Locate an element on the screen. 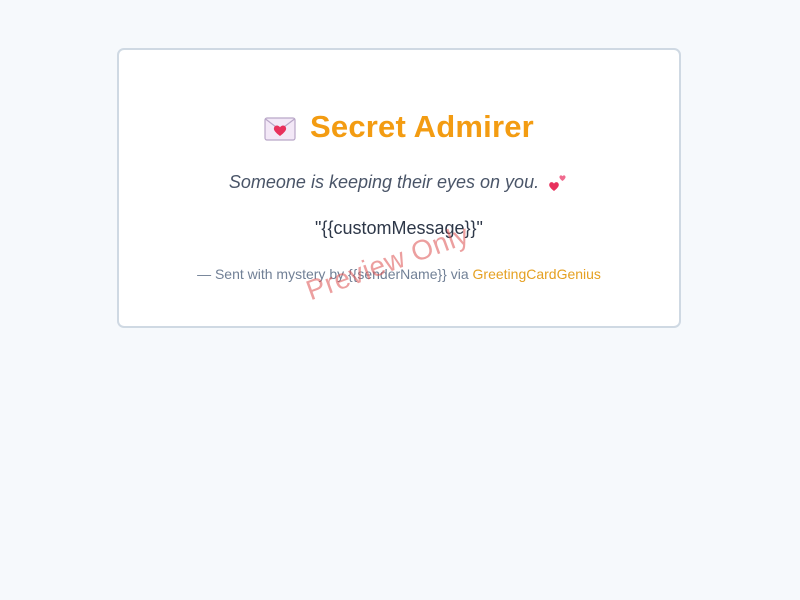 The width and height of the screenshot is (800, 600). envelope-heart-icon is located at coordinates (280, 129).